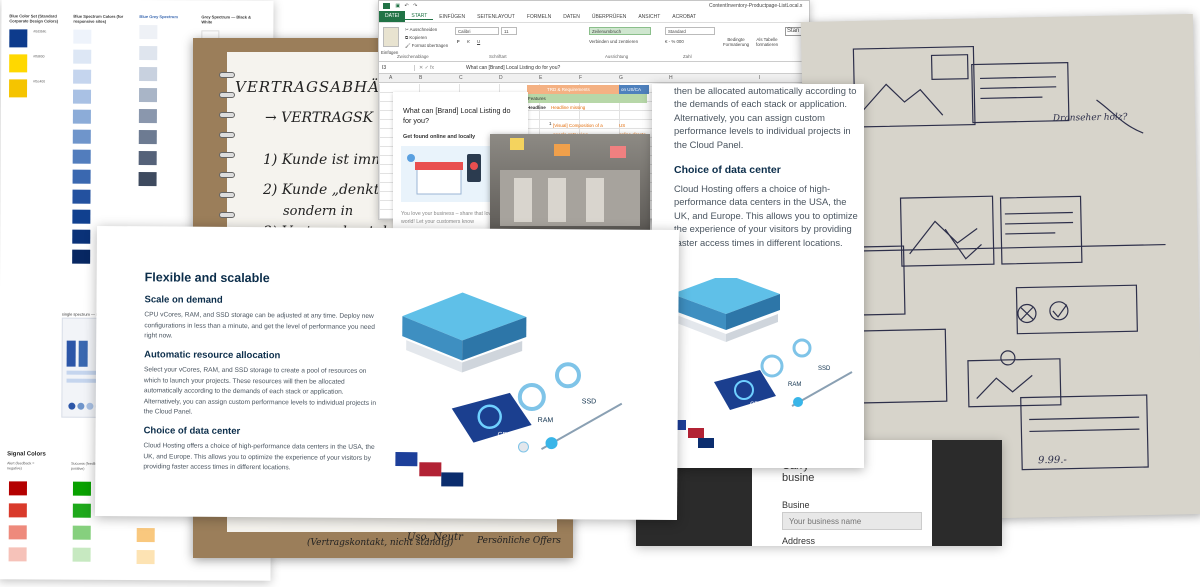  What do you see at coordinates (477, 31) in the screenshot?
I see `font-name-select: Calibri` at bounding box center [477, 31].